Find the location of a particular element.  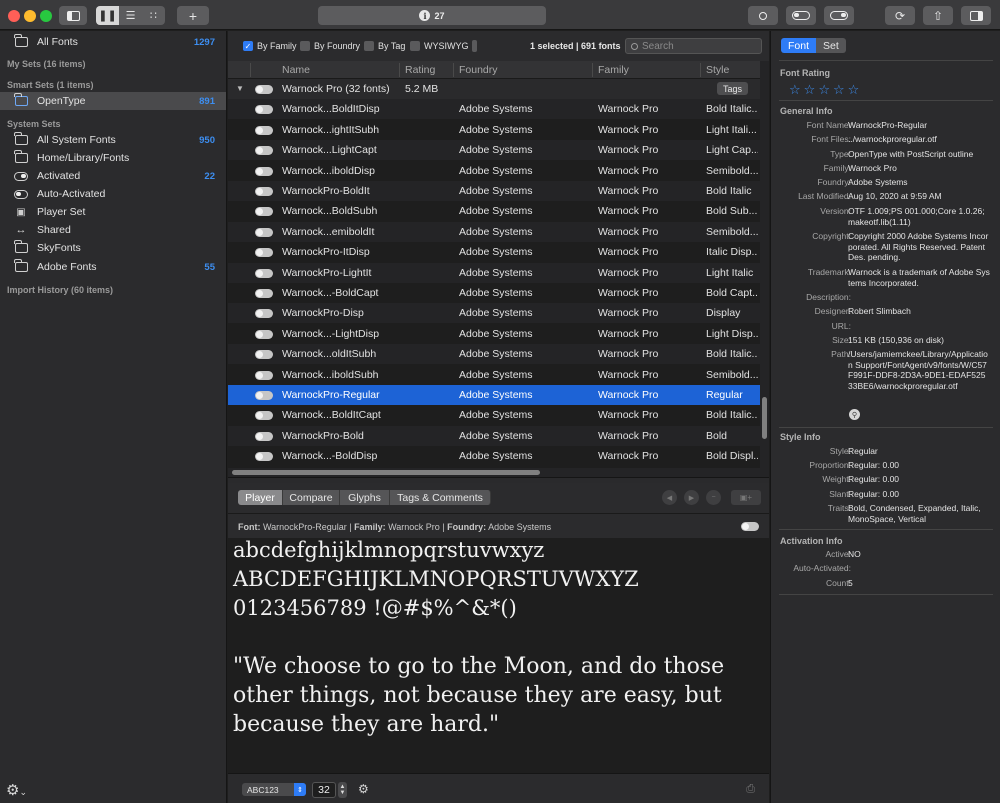

font-size-stepper: ▲ ▼ is located at coordinates (342, 790).